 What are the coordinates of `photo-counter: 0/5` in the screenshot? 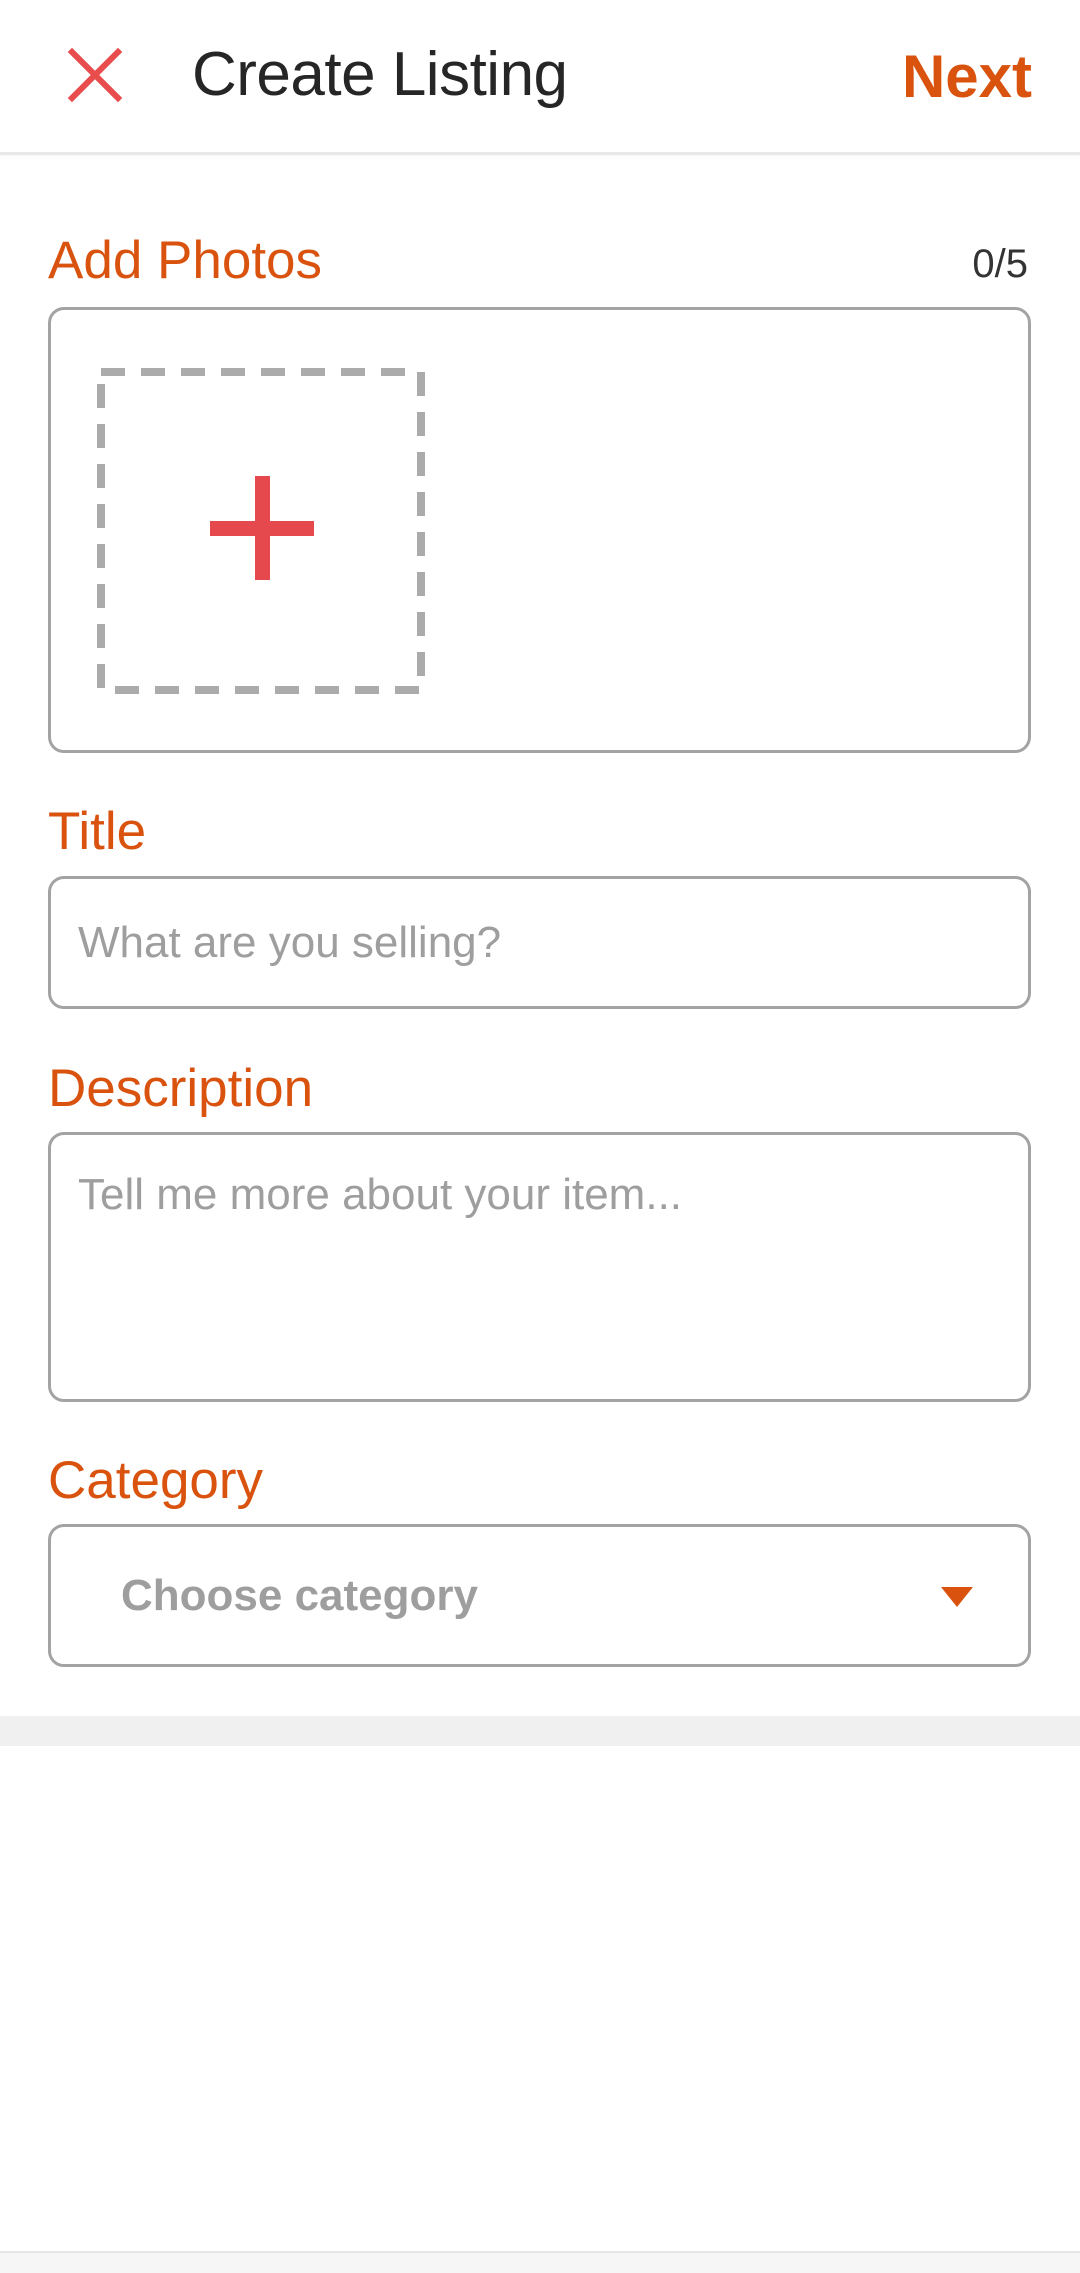 It's located at (1000, 264).